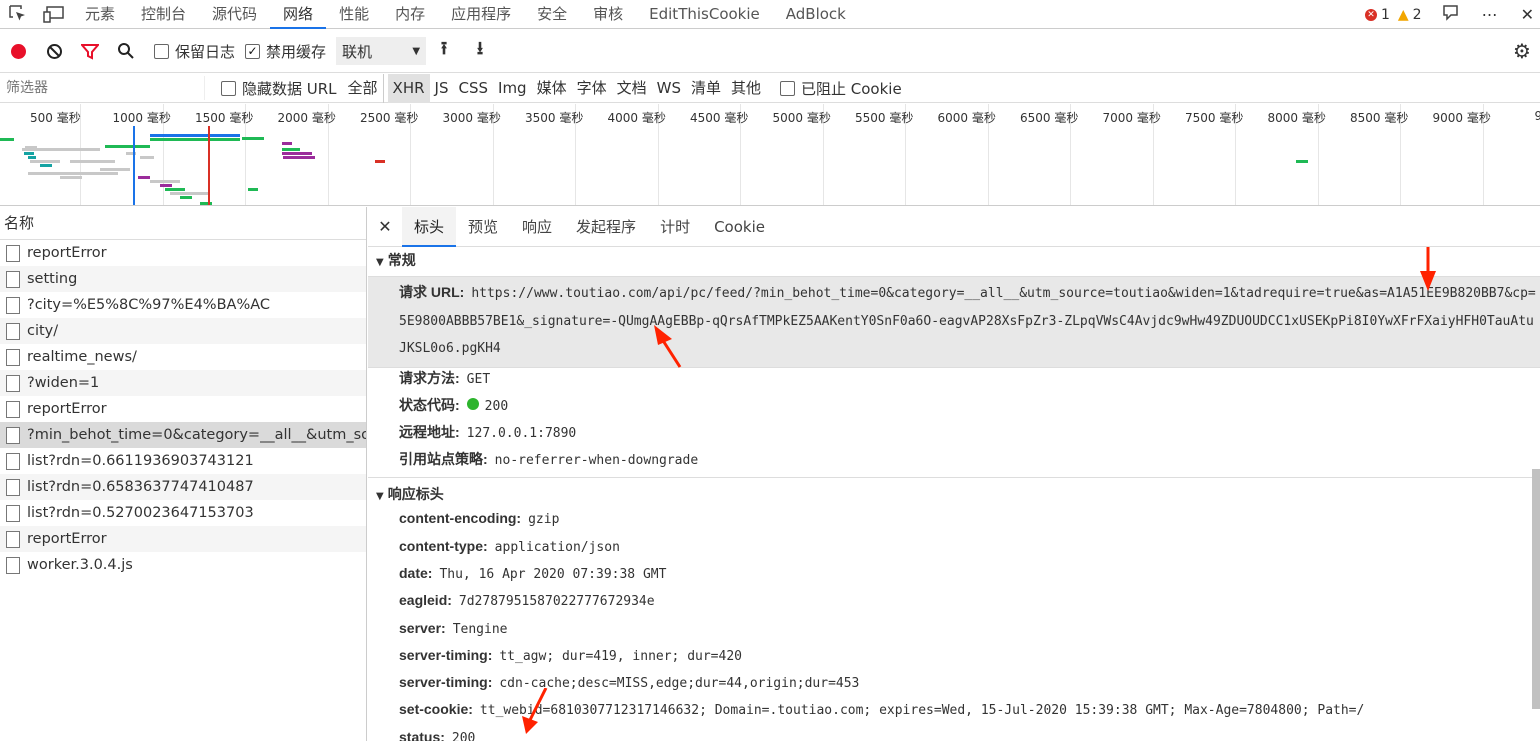 This screenshot has height=741, width=1540. Describe the element at coordinates (1532, 116) in the screenshot. I see `timeline-tick-label: 9500` at that location.